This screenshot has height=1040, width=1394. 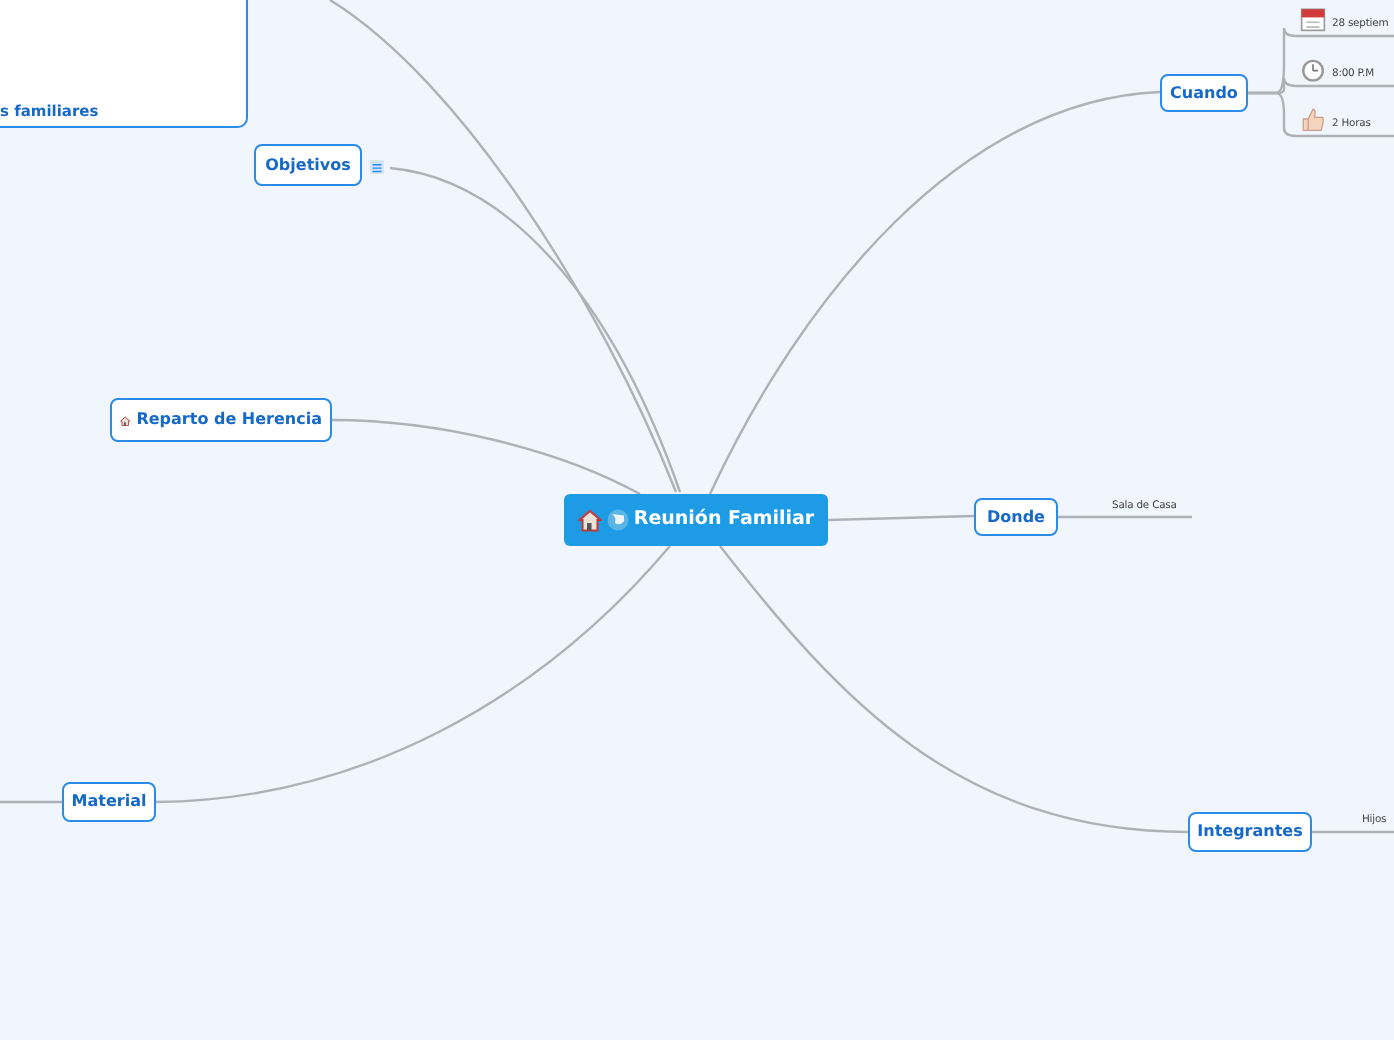 I want to click on central-topic-label: Reunión Familiar, so click(x=724, y=519).